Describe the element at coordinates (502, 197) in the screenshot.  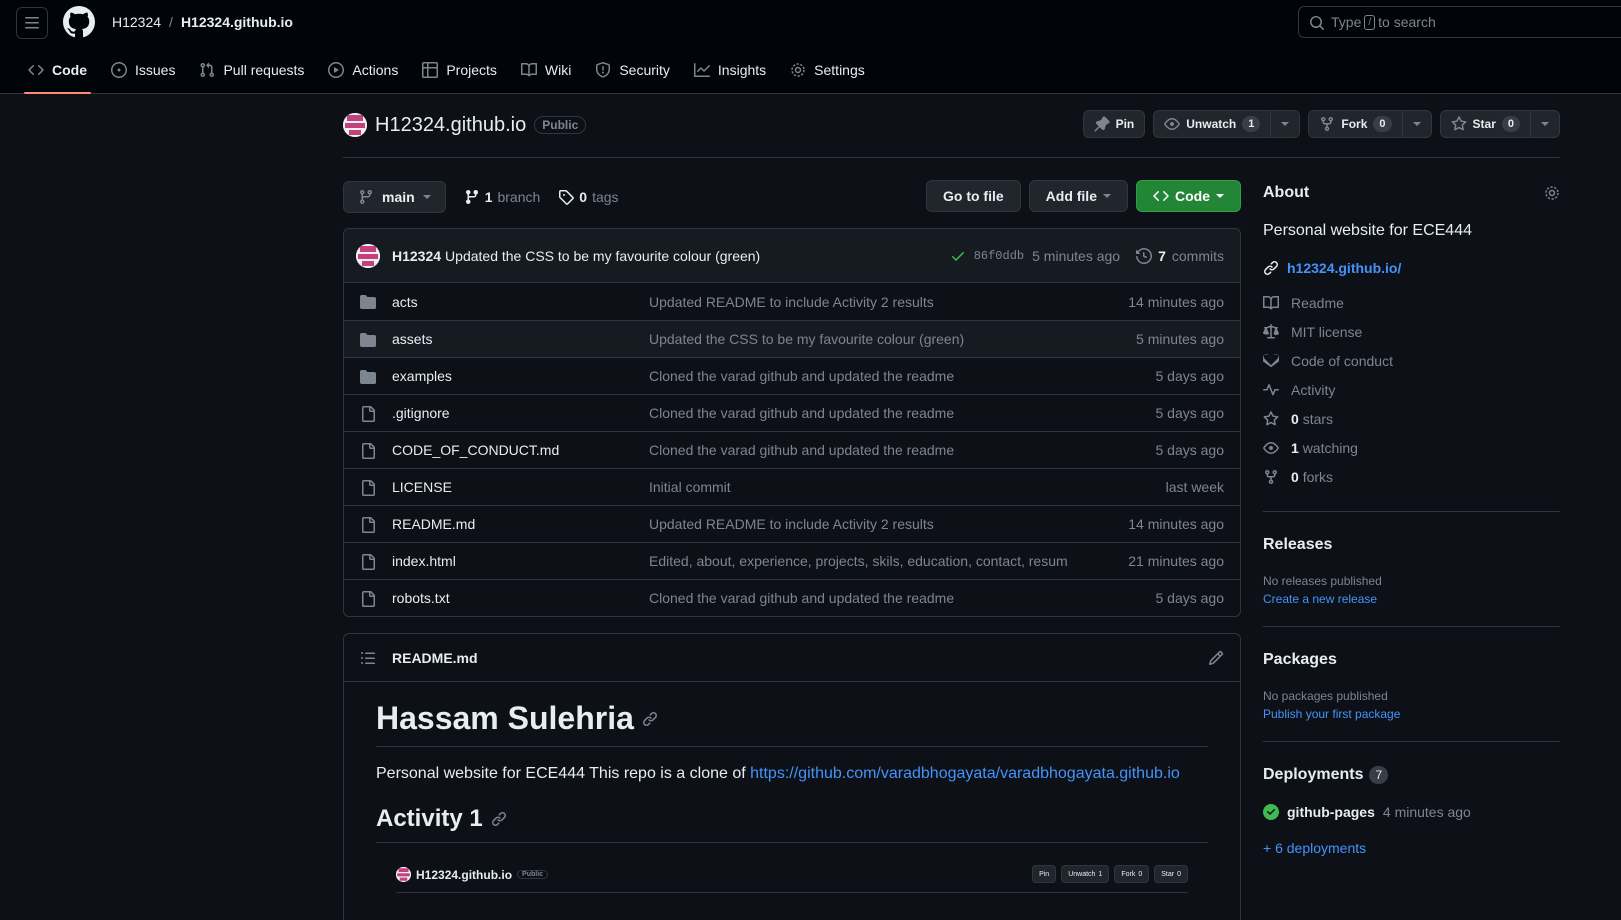
I see `branches-link: 1 branch` at that location.